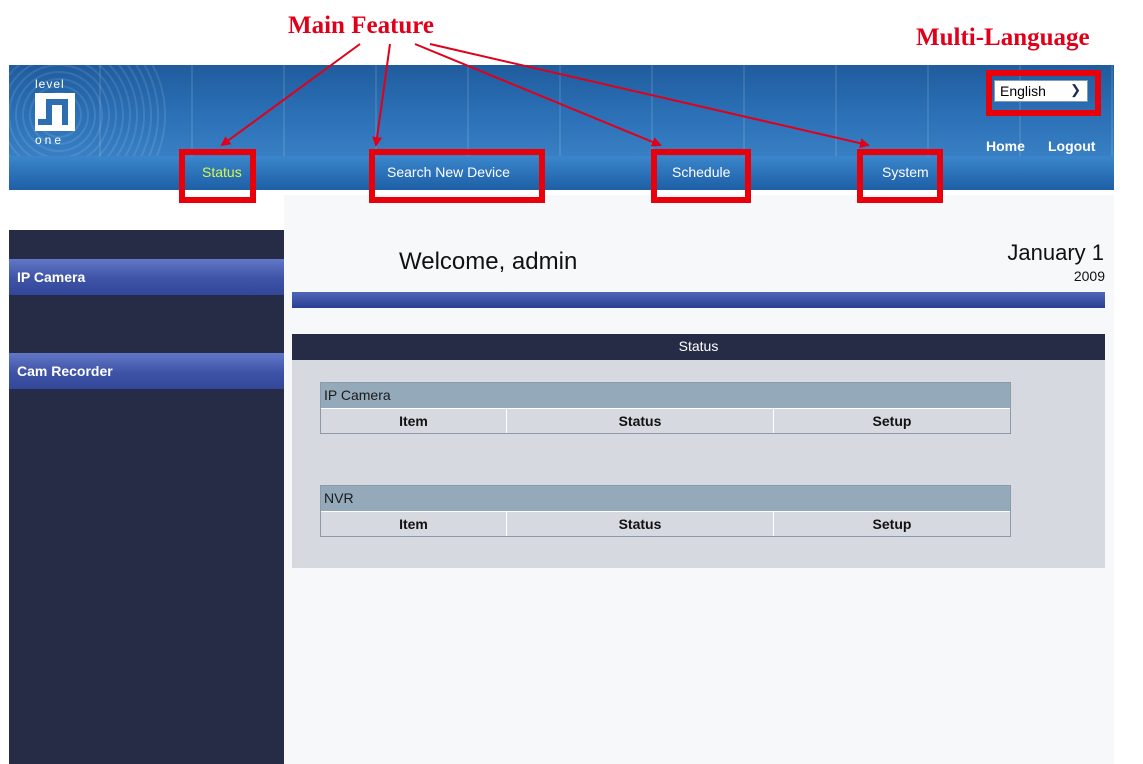  What do you see at coordinates (701, 176) in the screenshot?
I see `highlight-box-schedule` at bounding box center [701, 176].